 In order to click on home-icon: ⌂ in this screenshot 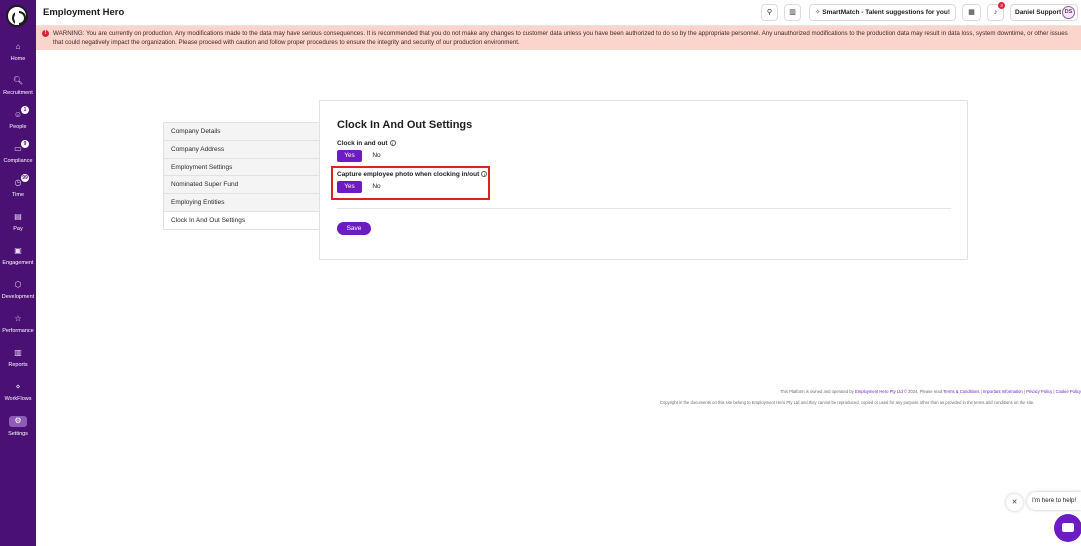, I will do `click(18, 46)`.